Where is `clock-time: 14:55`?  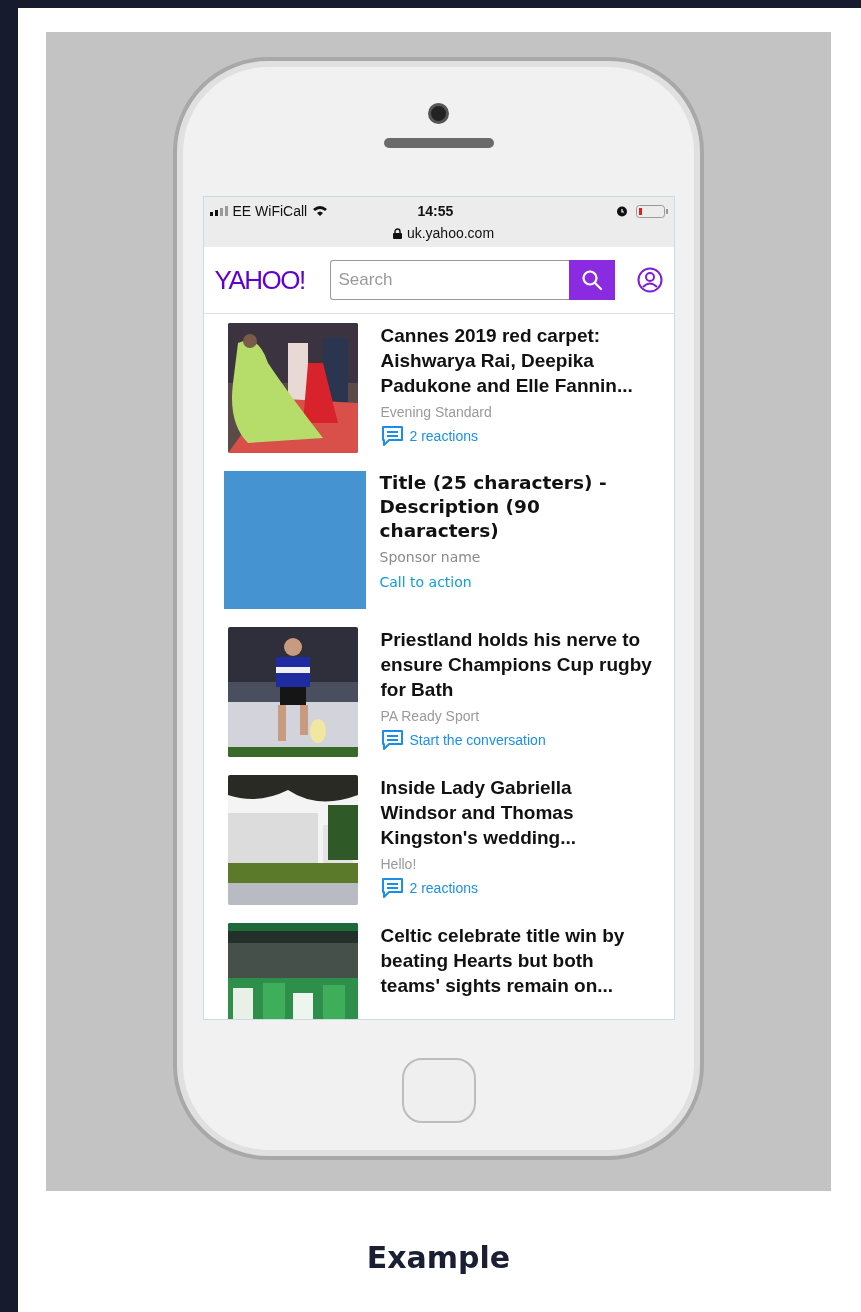
clock-time: 14:55 is located at coordinates (435, 211).